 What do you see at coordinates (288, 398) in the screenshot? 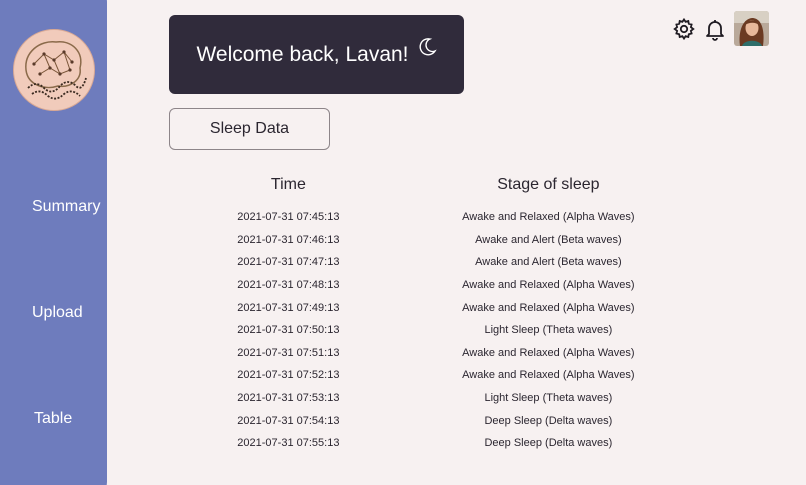
I see `cell-time: 2021-07-31 07:53:13` at bounding box center [288, 398].